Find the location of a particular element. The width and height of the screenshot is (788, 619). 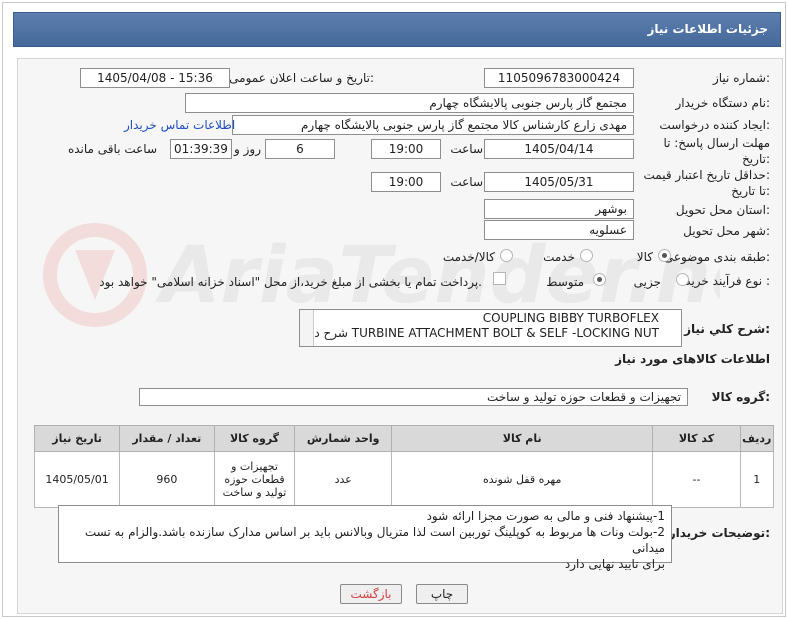

cell-code: -- is located at coordinates (696, 479).